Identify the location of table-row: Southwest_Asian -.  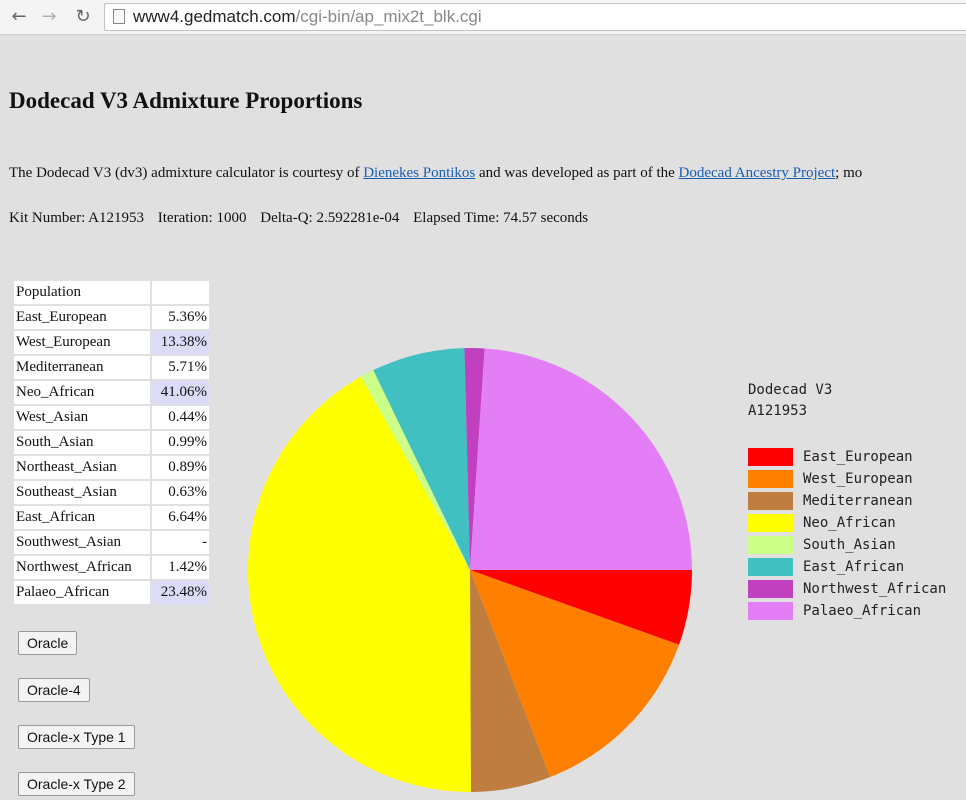
(111, 542).